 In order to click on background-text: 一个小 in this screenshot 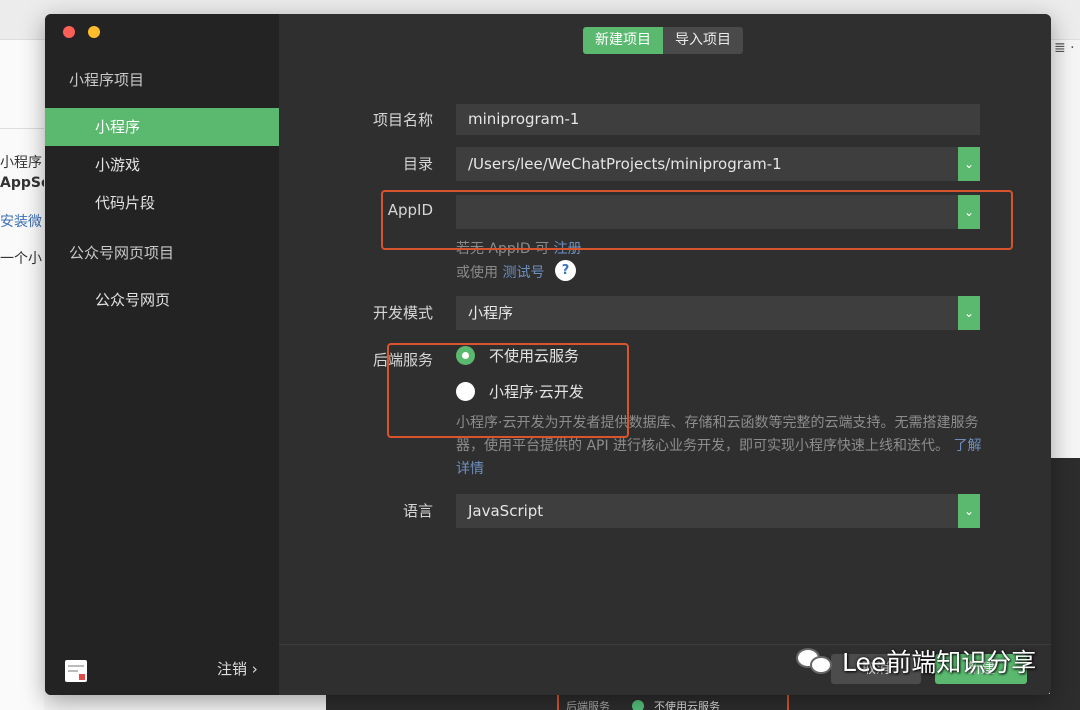, I will do `click(21, 259)`.